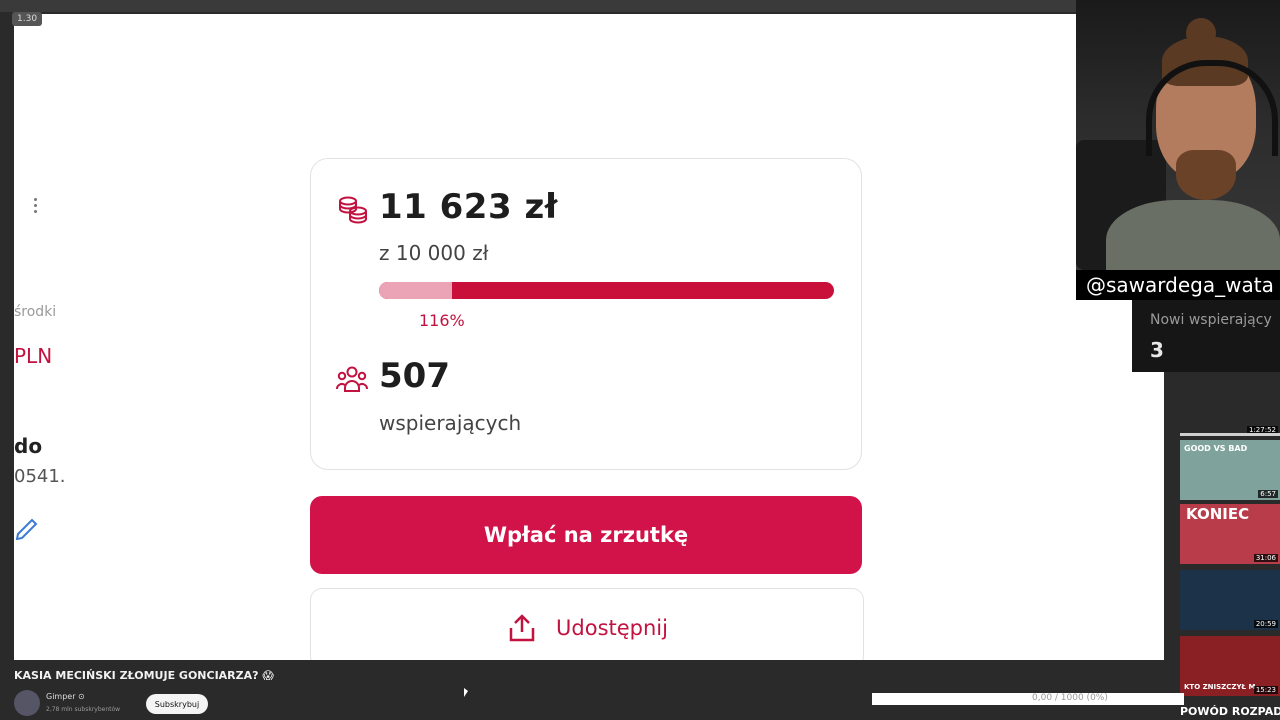 This screenshot has height=720, width=1280. Describe the element at coordinates (1265, 558) in the screenshot. I see `video-duration: 31:06` at that location.